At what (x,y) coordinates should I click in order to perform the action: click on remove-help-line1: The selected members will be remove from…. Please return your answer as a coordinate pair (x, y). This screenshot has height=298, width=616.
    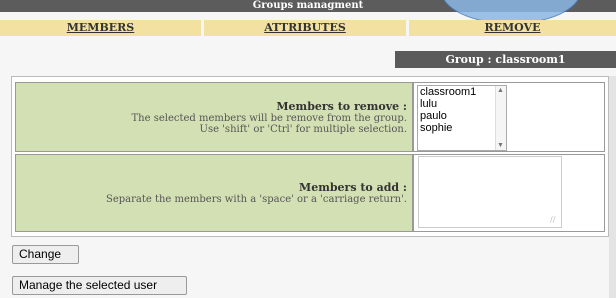
    Looking at the image, I should click on (269, 118).